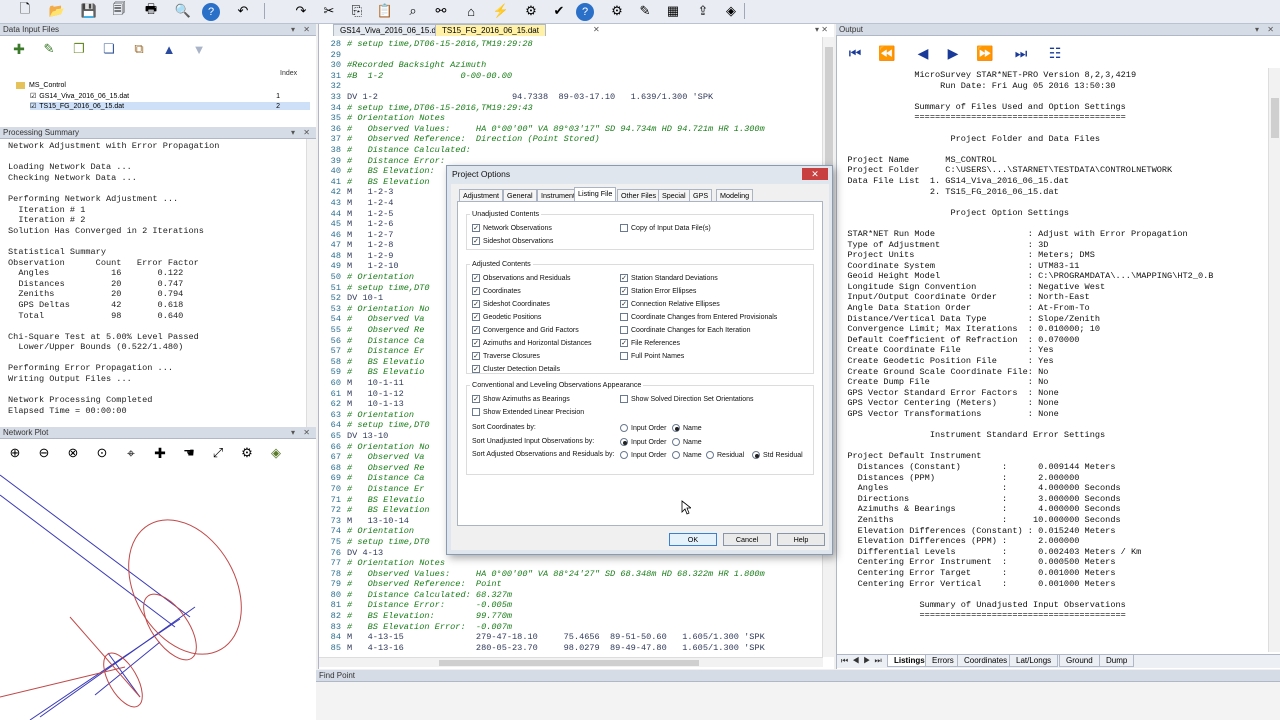  Describe the element at coordinates (863, 661) in the screenshot. I see `tab-scroll-arrows-icon: ⏮◀▶⏭` at that location.